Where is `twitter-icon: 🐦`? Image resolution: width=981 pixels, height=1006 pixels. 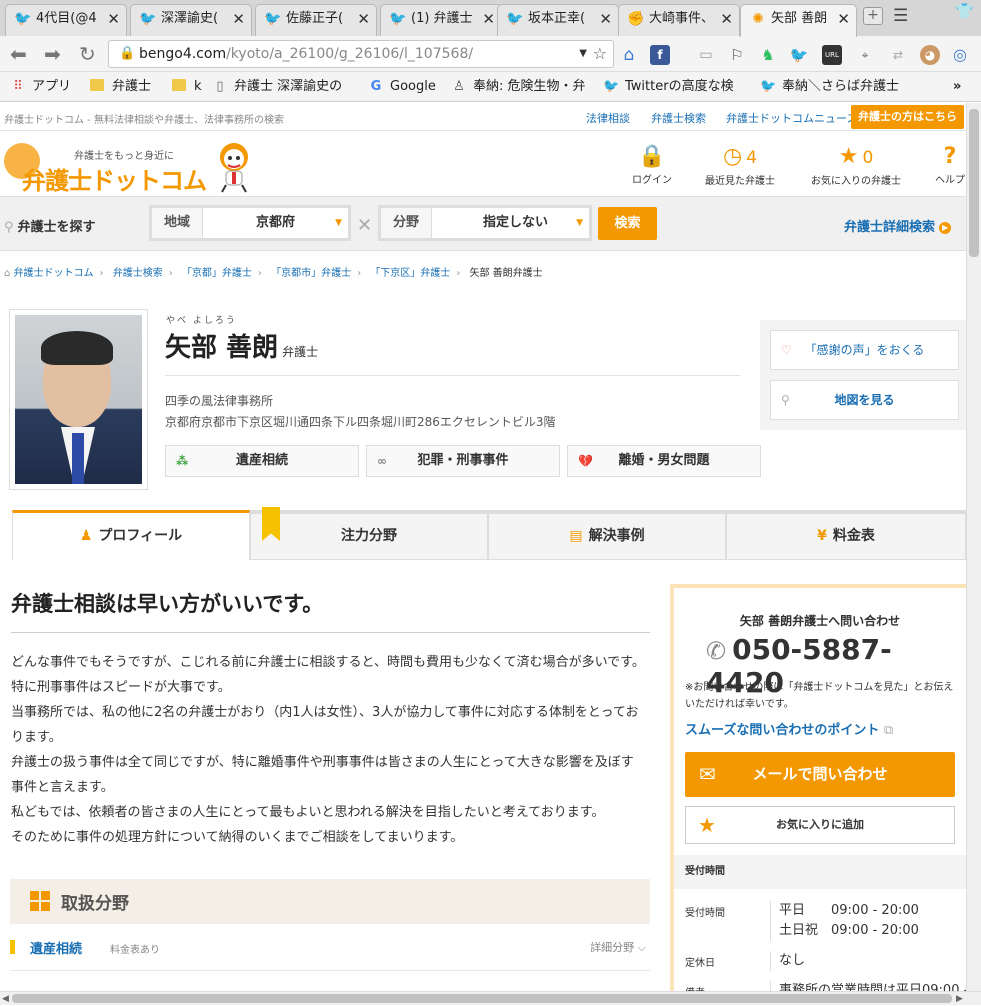 twitter-icon: 🐦 is located at coordinates (273, 19).